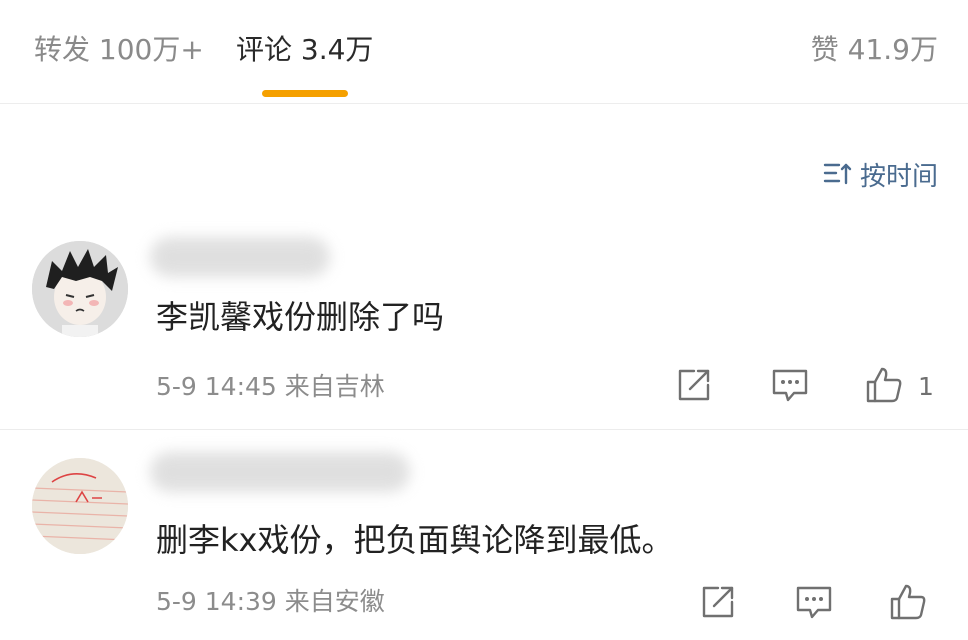 This screenshot has height=640, width=968. I want to click on like-count: 1, so click(926, 386).